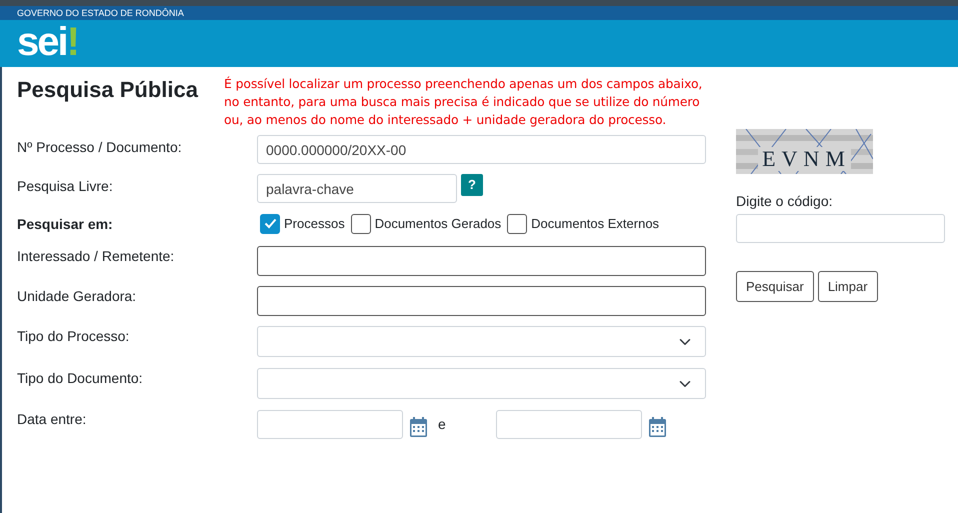 This screenshot has width=958, height=513. Describe the element at coordinates (76, 296) in the screenshot. I see `field-label: Unidade Geradora:` at that location.